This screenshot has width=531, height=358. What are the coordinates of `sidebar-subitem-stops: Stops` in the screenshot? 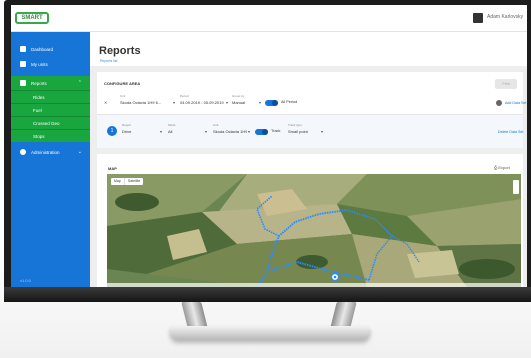 It's located at (50, 135).